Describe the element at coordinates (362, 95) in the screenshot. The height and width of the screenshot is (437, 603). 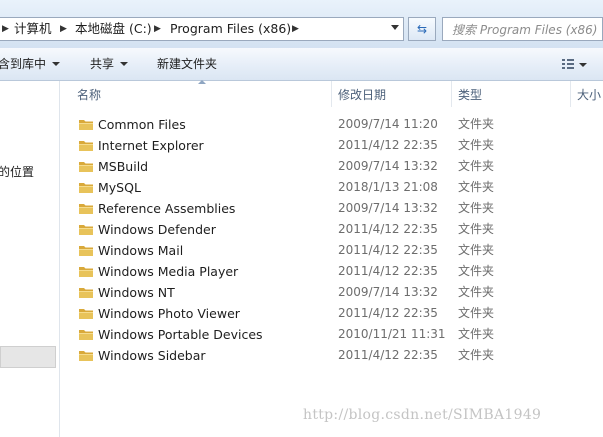
I see `column-modified: 修改日期` at that location.